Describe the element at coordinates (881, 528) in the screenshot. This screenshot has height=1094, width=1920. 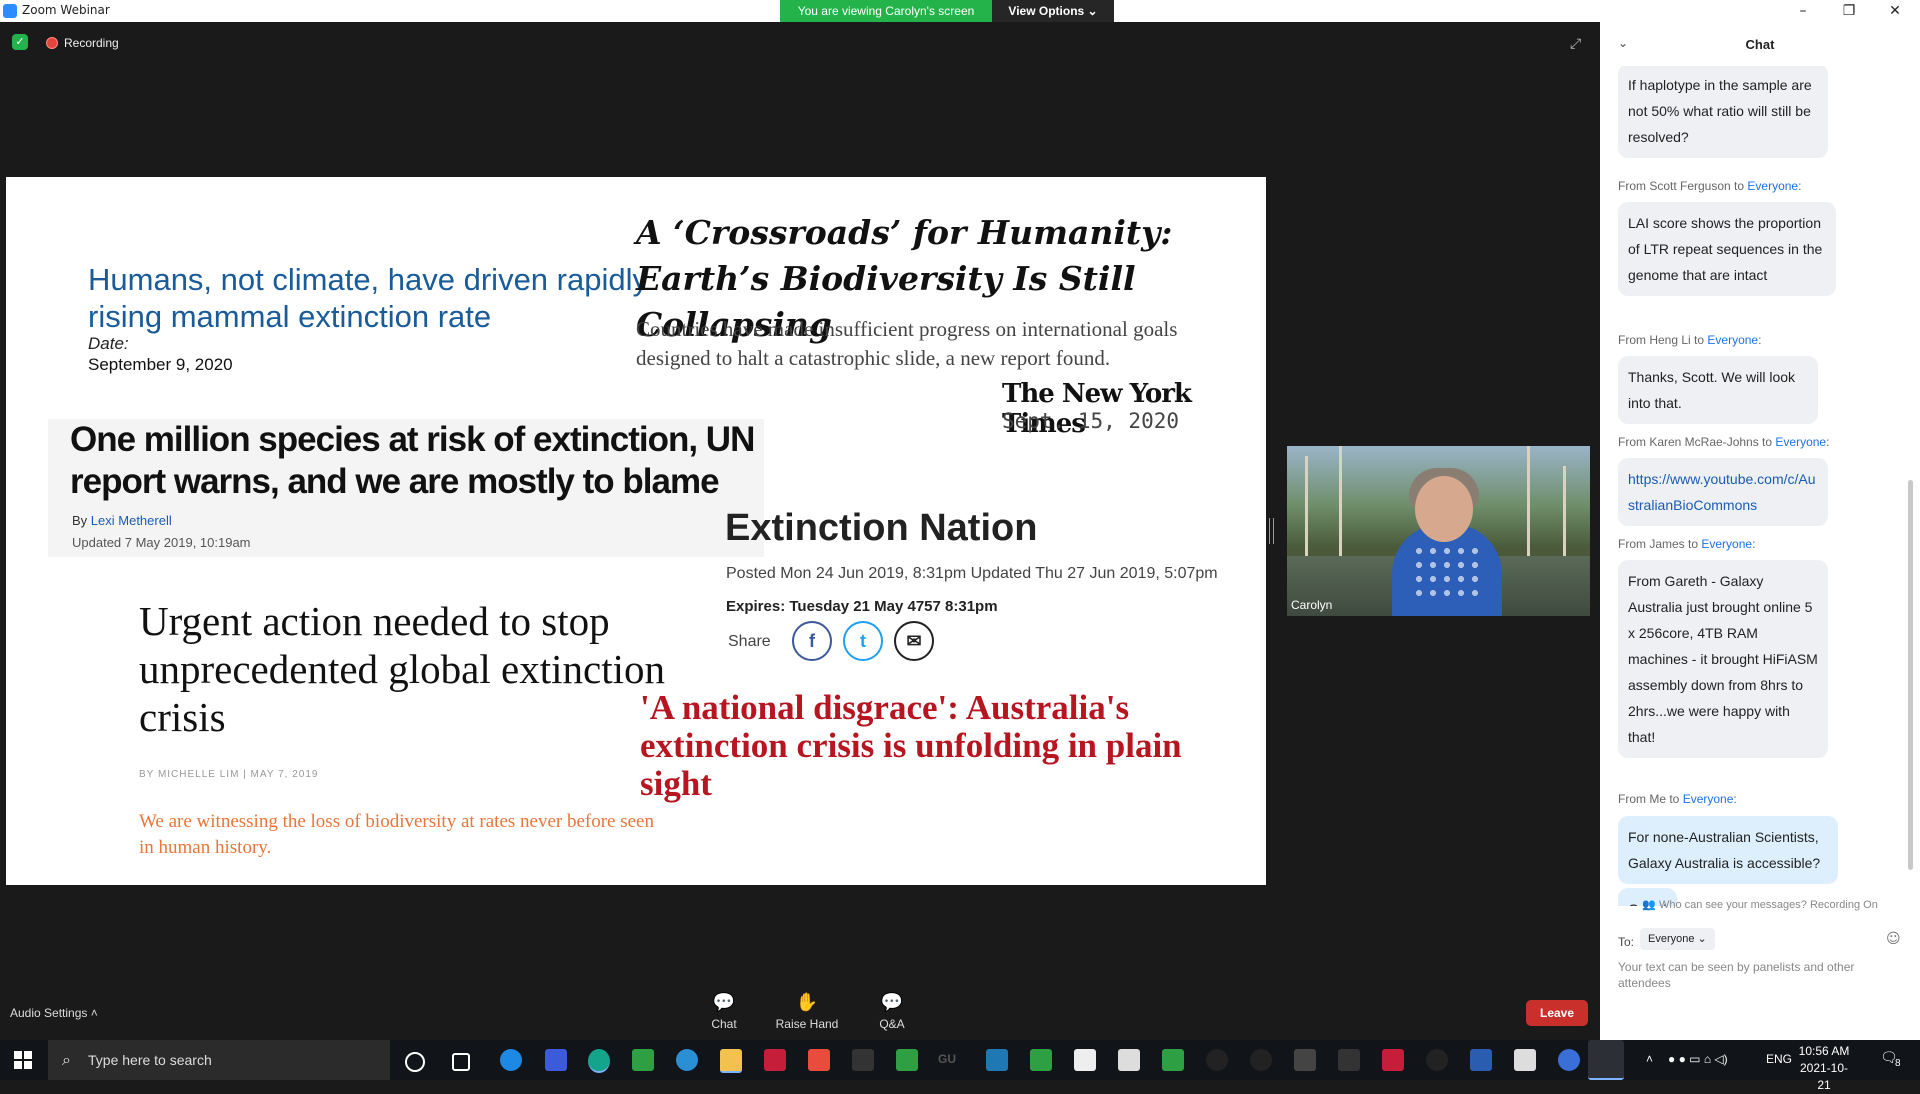
I see `extinction-nation-headline: Extinction Nation` at that location.